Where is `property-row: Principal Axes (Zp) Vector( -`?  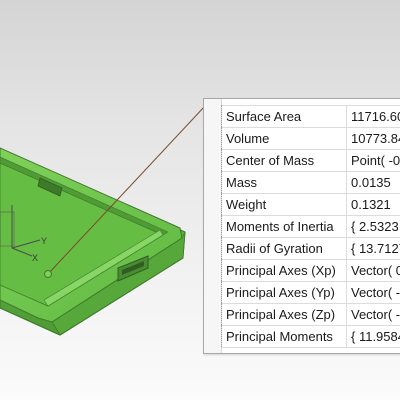
property-row: Principal Axes (Zp) Vector( - is located at coordinates (311, 314).